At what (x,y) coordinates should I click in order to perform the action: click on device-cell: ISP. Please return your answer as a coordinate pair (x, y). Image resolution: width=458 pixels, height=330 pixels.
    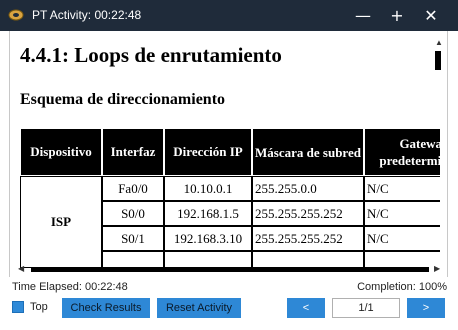
    Looking at the image, I should click on (61, 222).